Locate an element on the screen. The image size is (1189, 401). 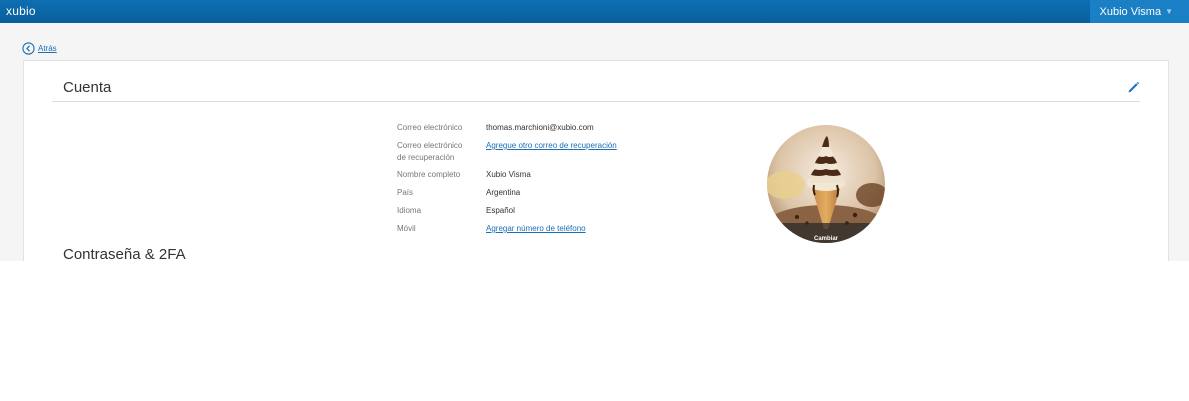
user-menu-name: Xubio Visma is located at coordinates (1130, 11).